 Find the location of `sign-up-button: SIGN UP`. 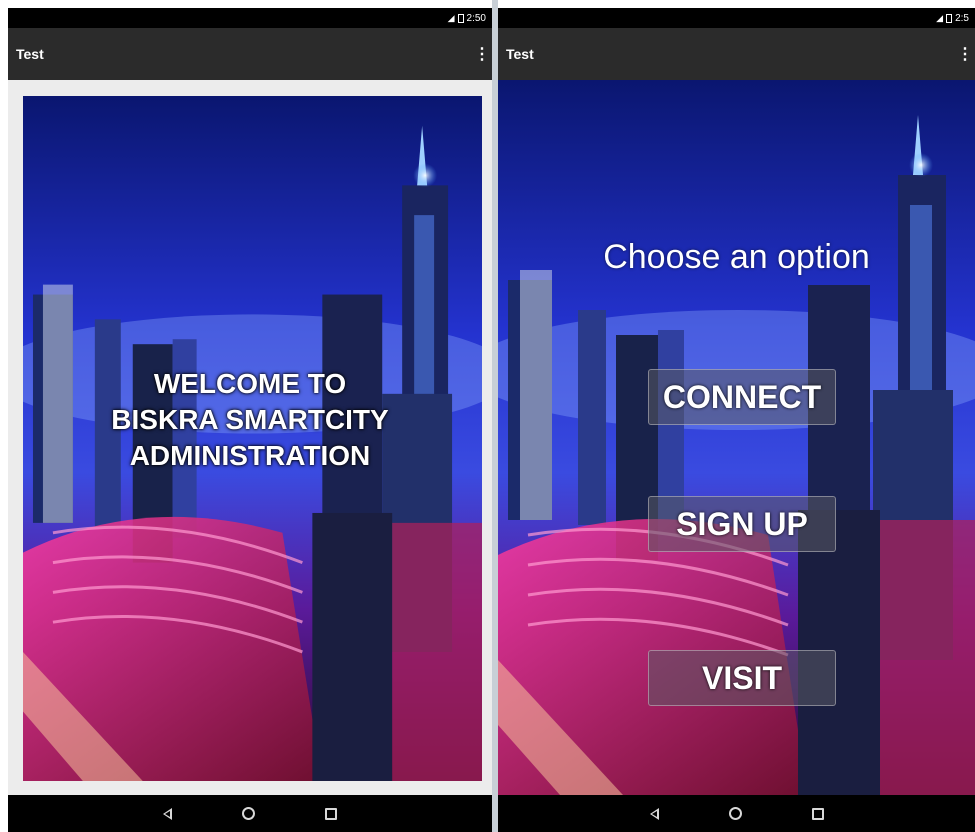

sign-up-button: SIGN UP is located at coordinates (742, 524).